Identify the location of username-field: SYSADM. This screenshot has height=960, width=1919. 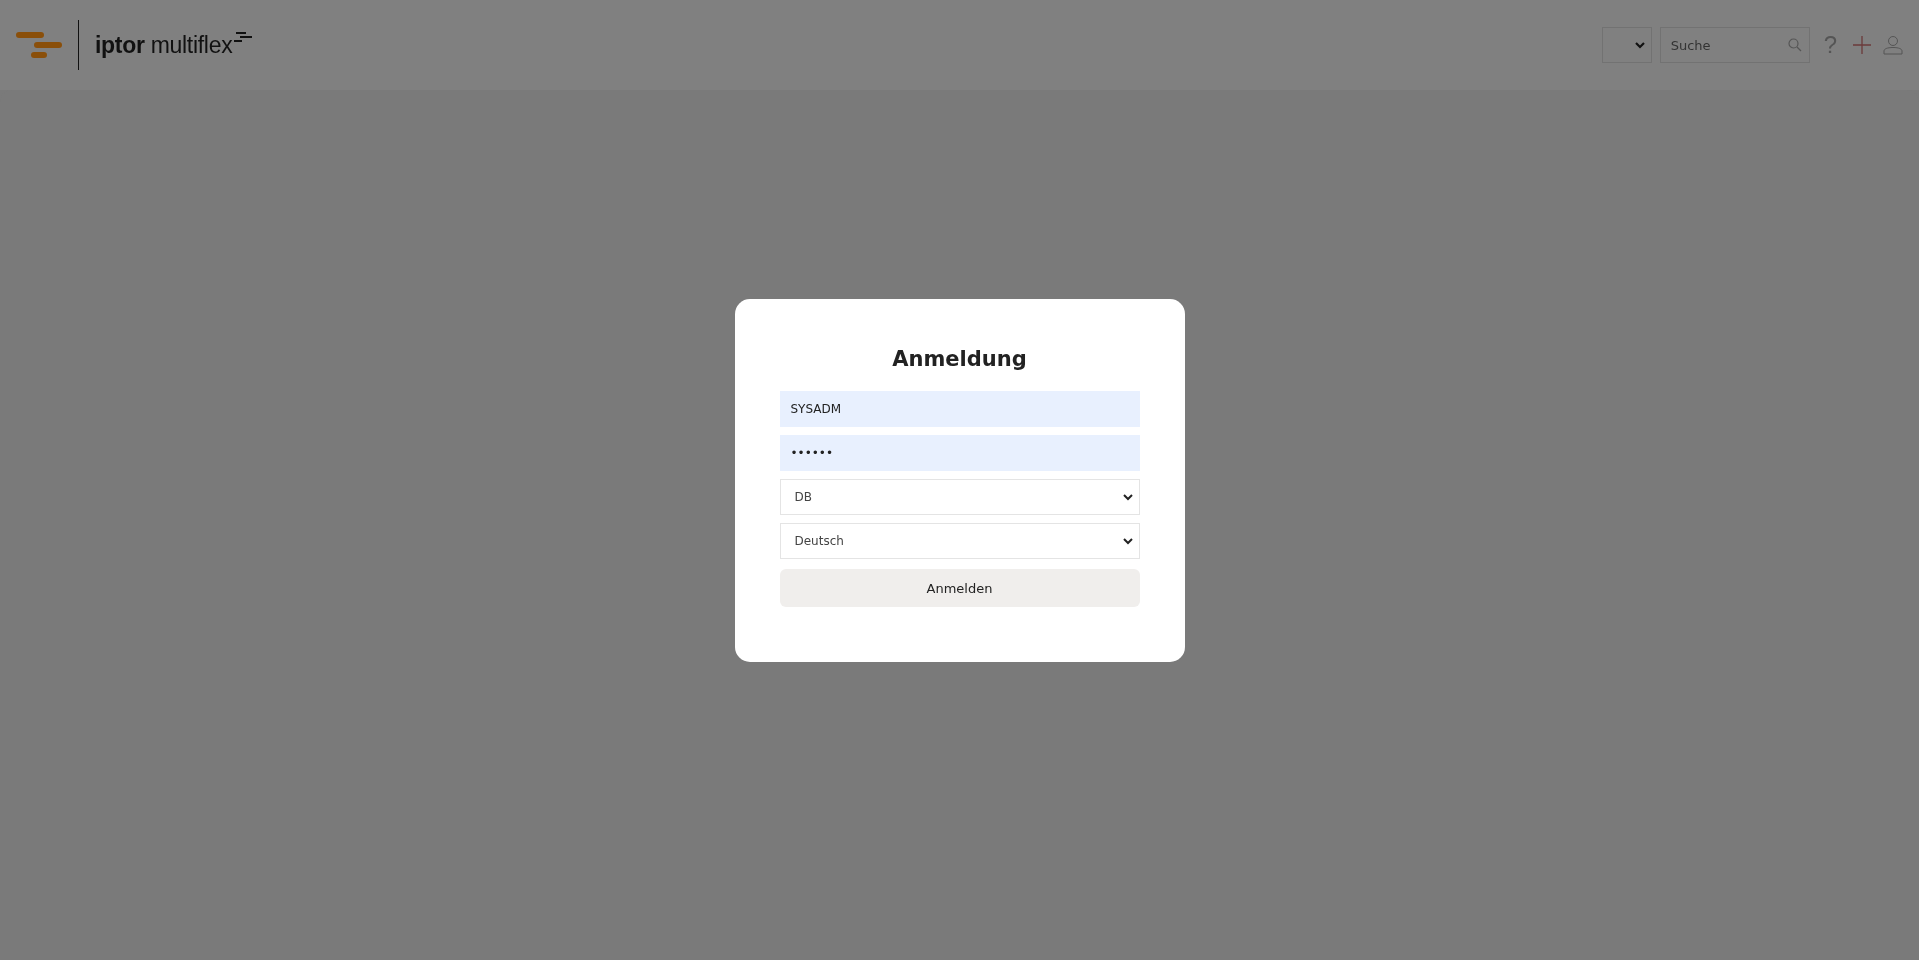
(959, 409).